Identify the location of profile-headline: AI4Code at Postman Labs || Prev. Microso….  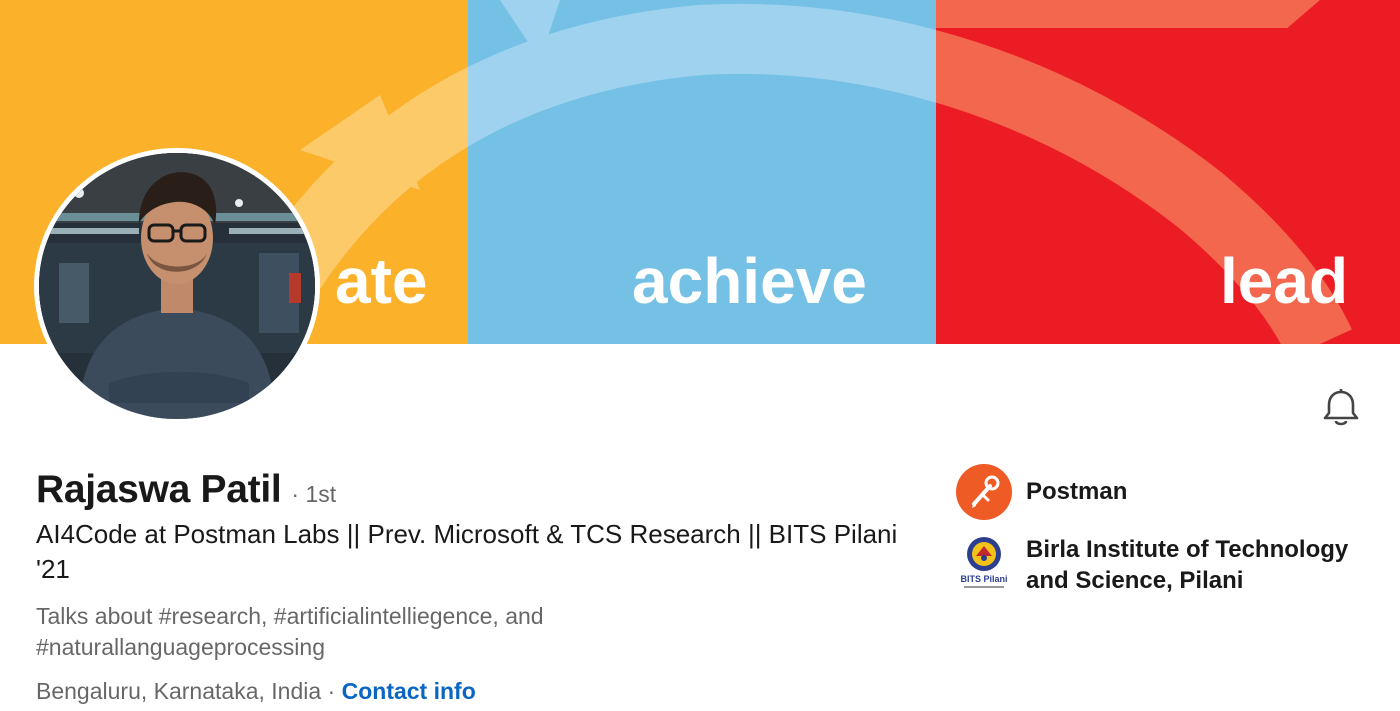
(467, 551).